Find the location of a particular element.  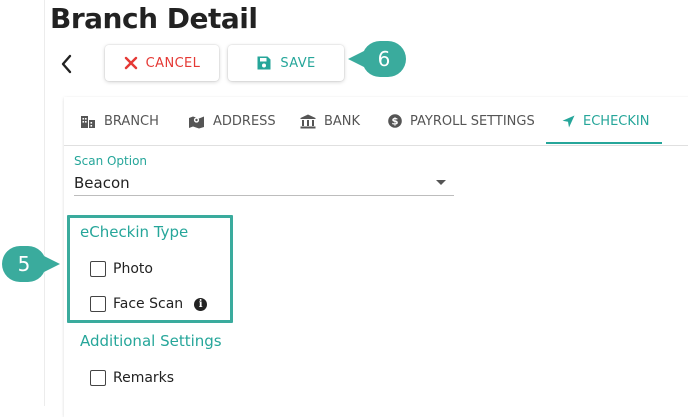

left-divider is located at coordinates (44, 203).